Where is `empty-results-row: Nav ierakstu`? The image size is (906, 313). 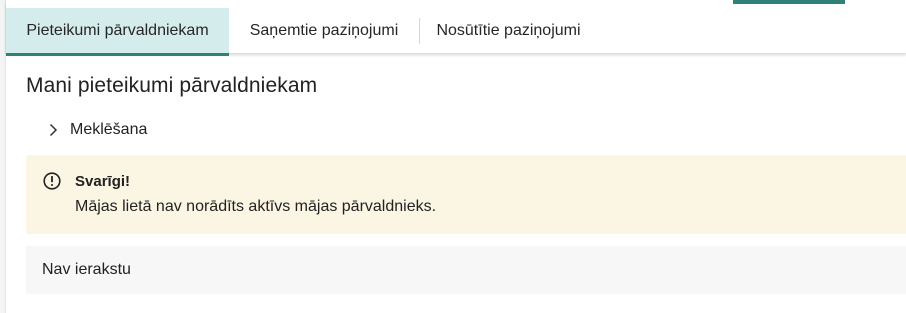
empty-results-row: Nav ierakstu is located at coordinates (466, 270).